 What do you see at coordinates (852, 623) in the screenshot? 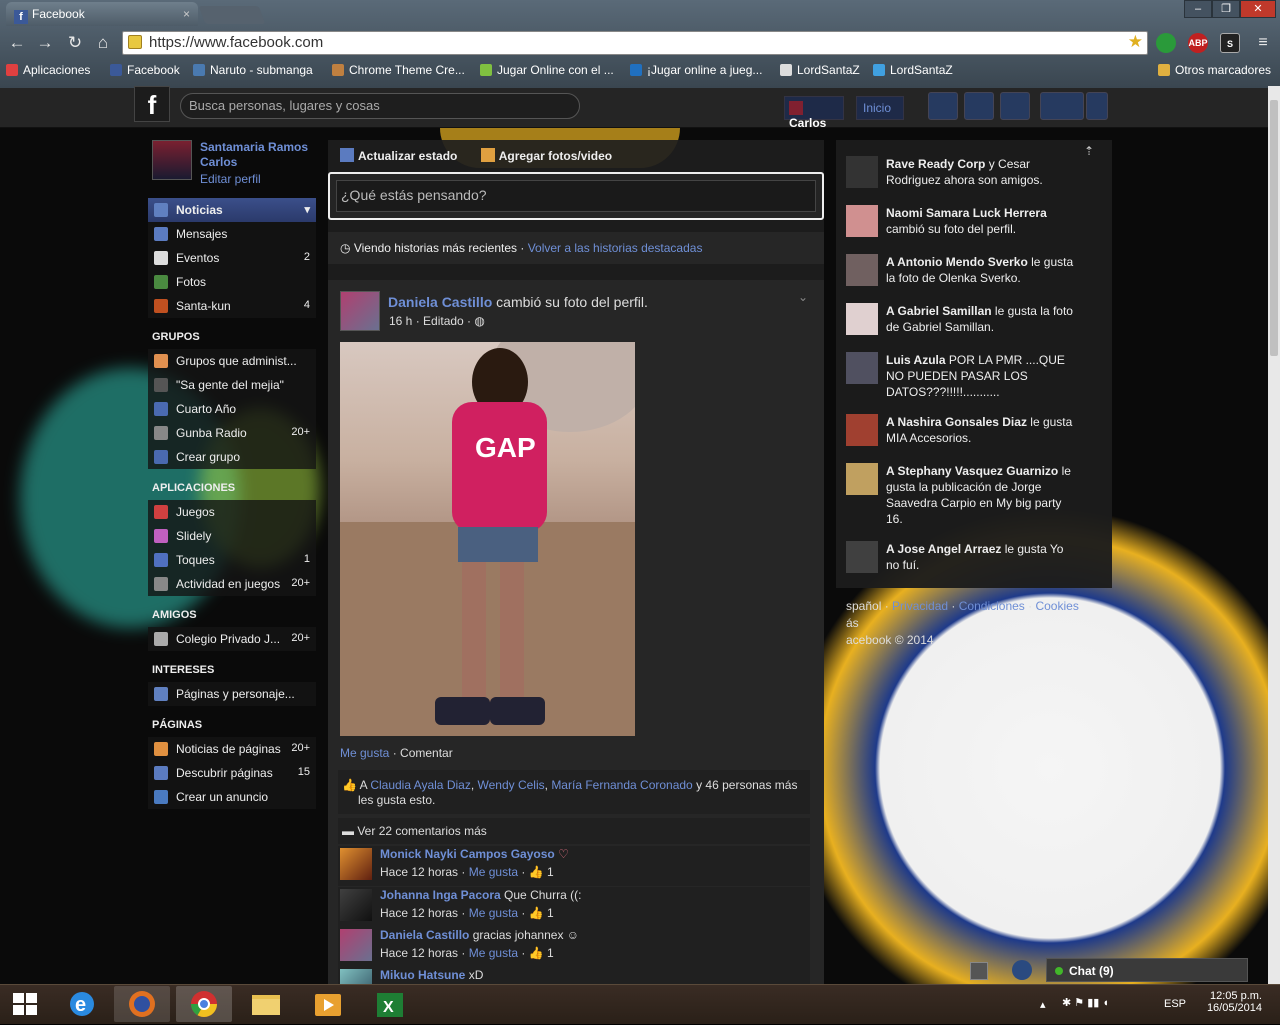
I see `more-link: ás` at bounding box center [852, 623].